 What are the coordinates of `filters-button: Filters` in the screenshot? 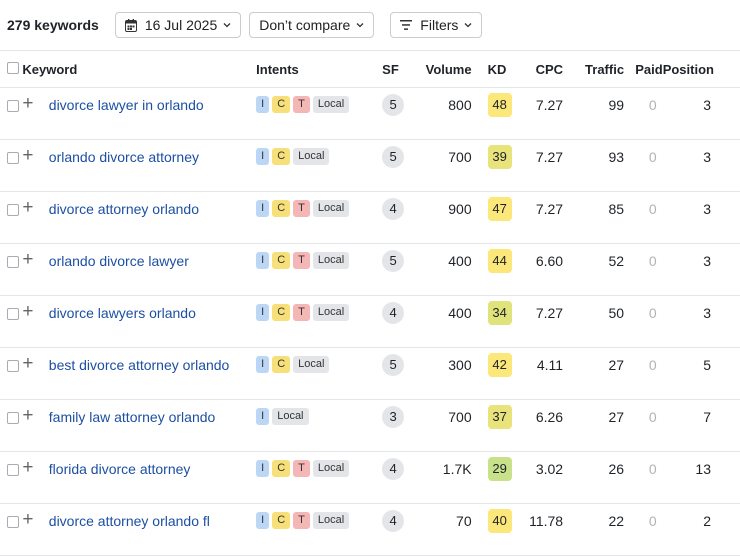 It's located at (436, 25).